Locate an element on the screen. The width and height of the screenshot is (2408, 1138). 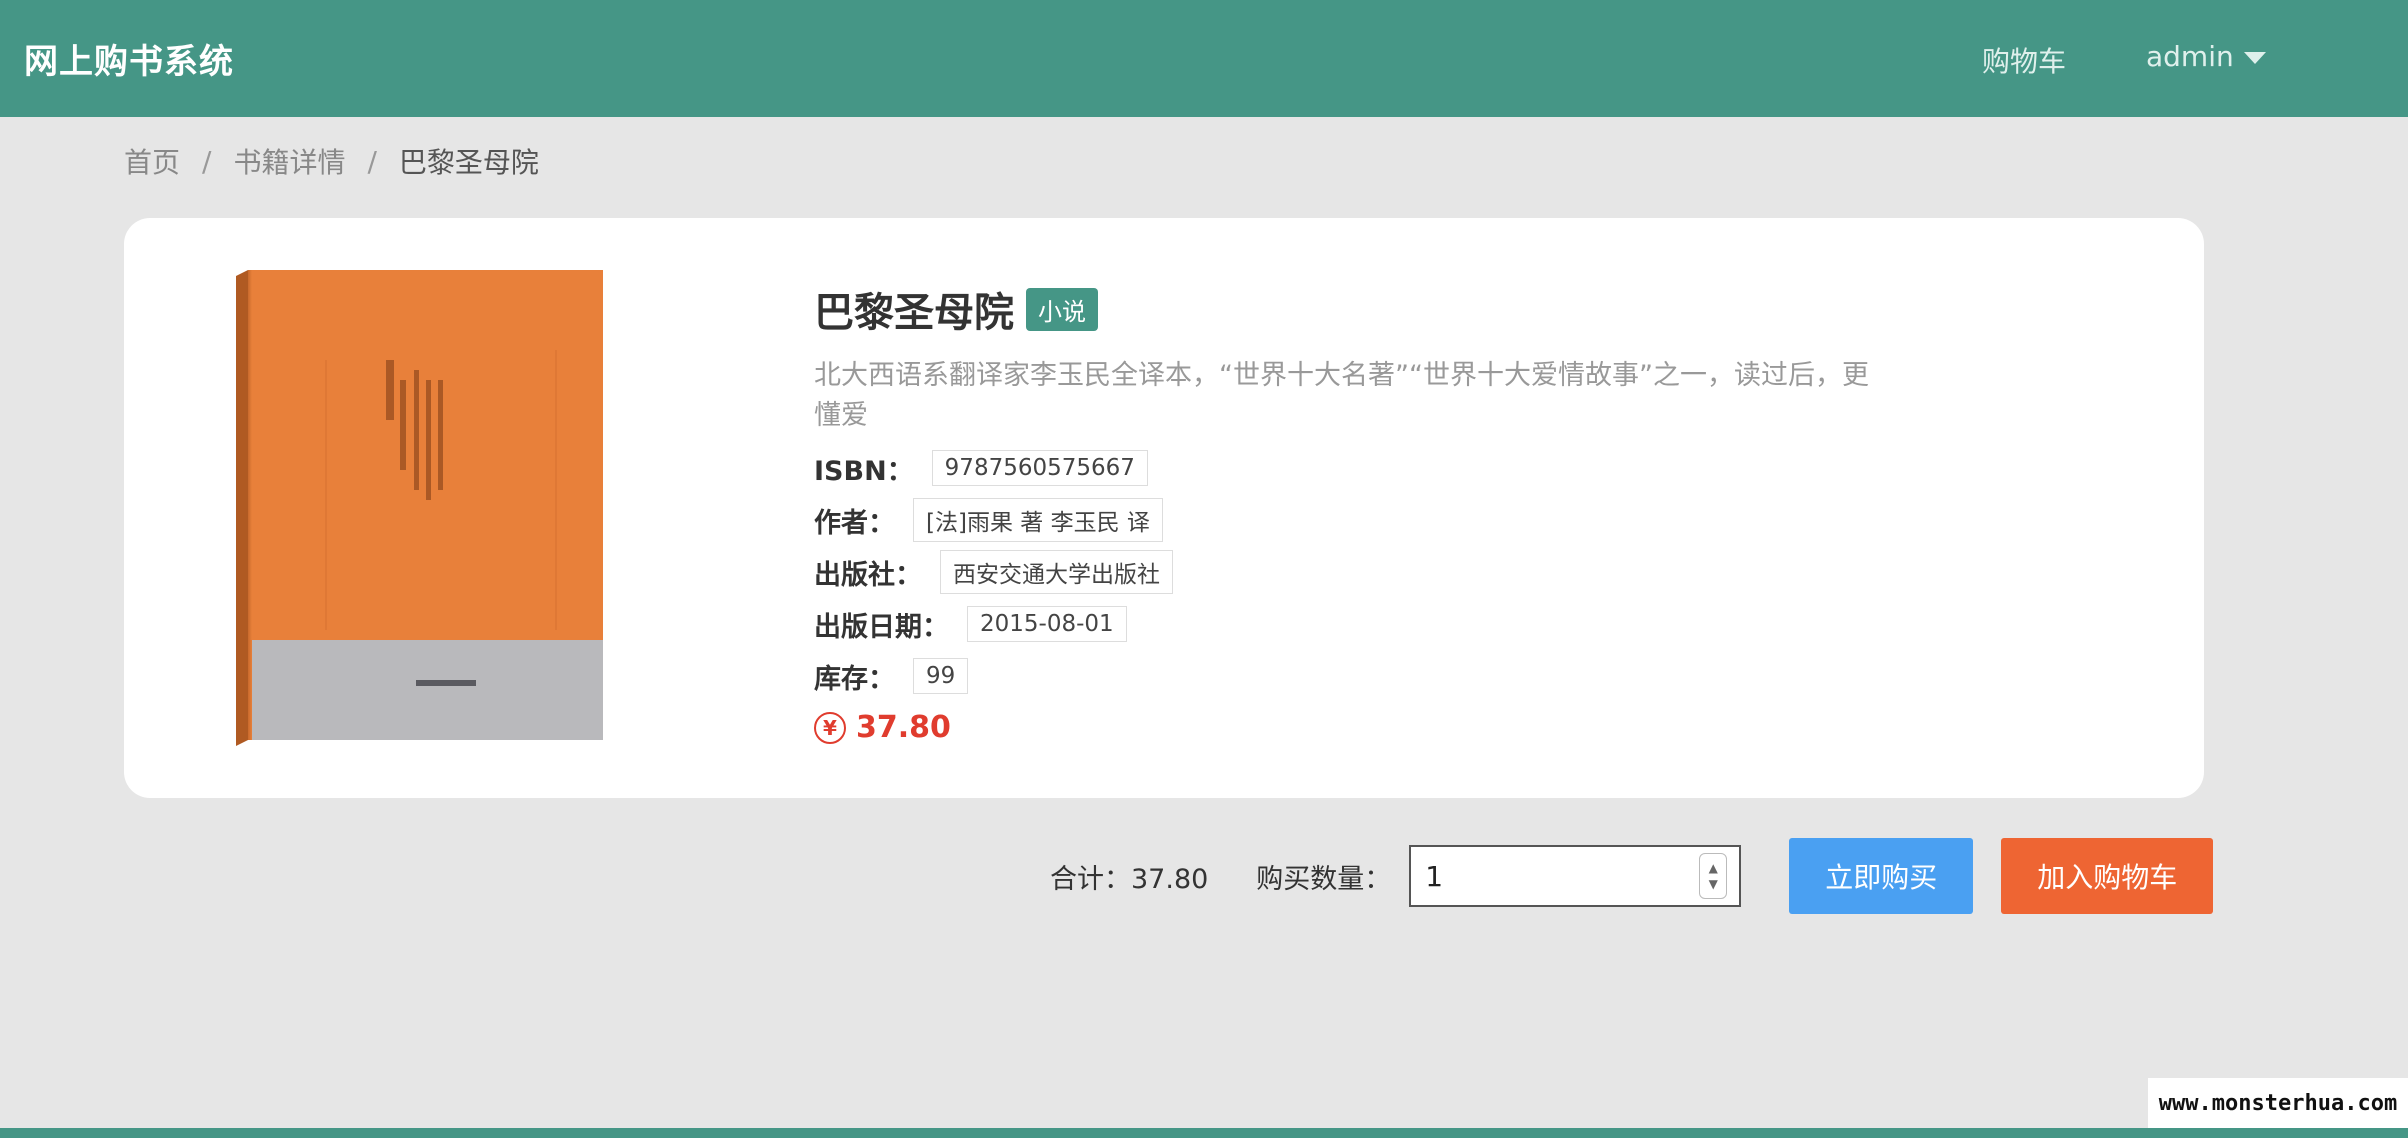
bottom-strip is located at coordinates (1204, 1133).